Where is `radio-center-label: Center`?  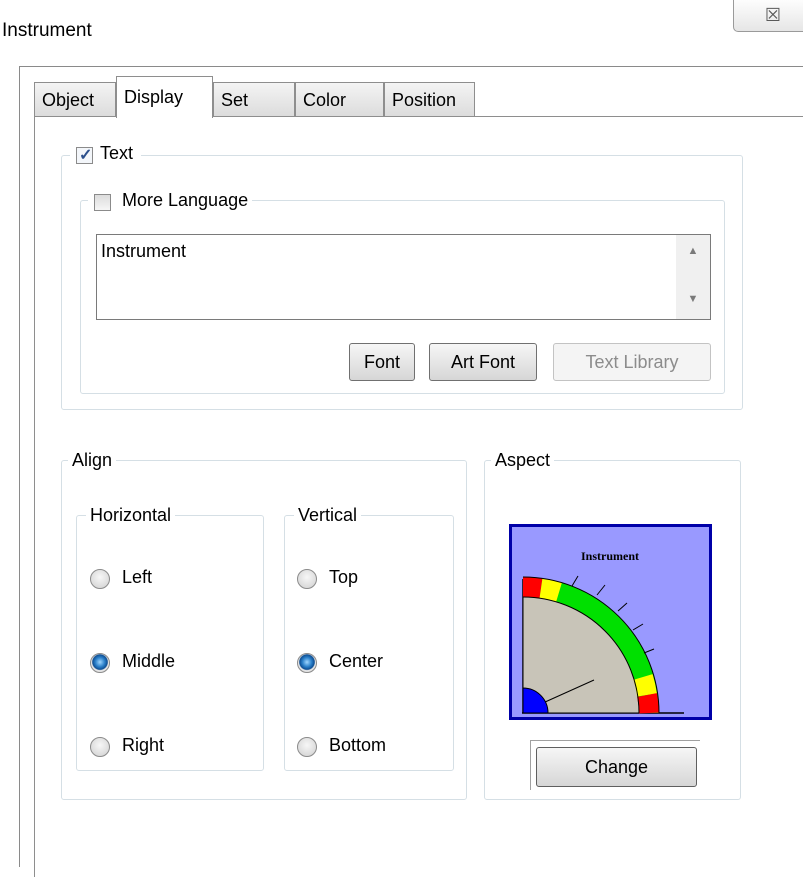
radio-center-label: Center is located at coordinates (356, 661).